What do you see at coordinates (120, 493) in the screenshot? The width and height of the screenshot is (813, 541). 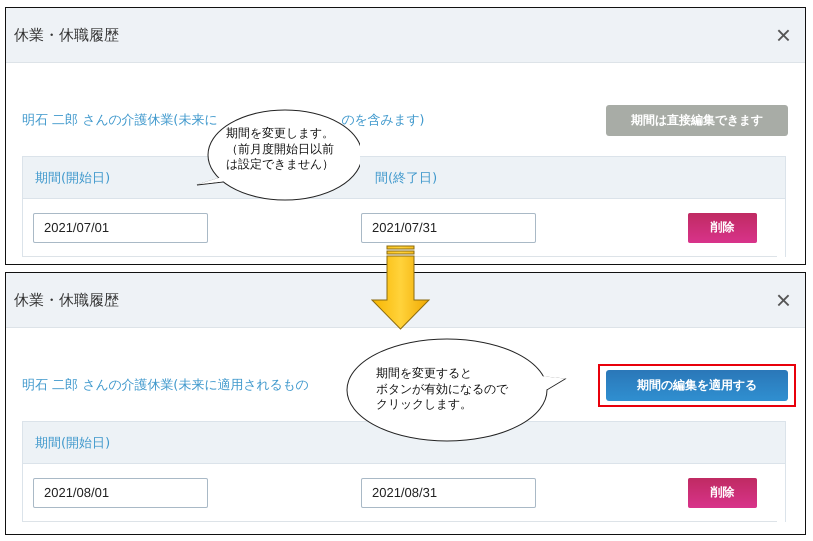 I see `start-date-field: 2021/08/01` at bounding box center [120, 493].